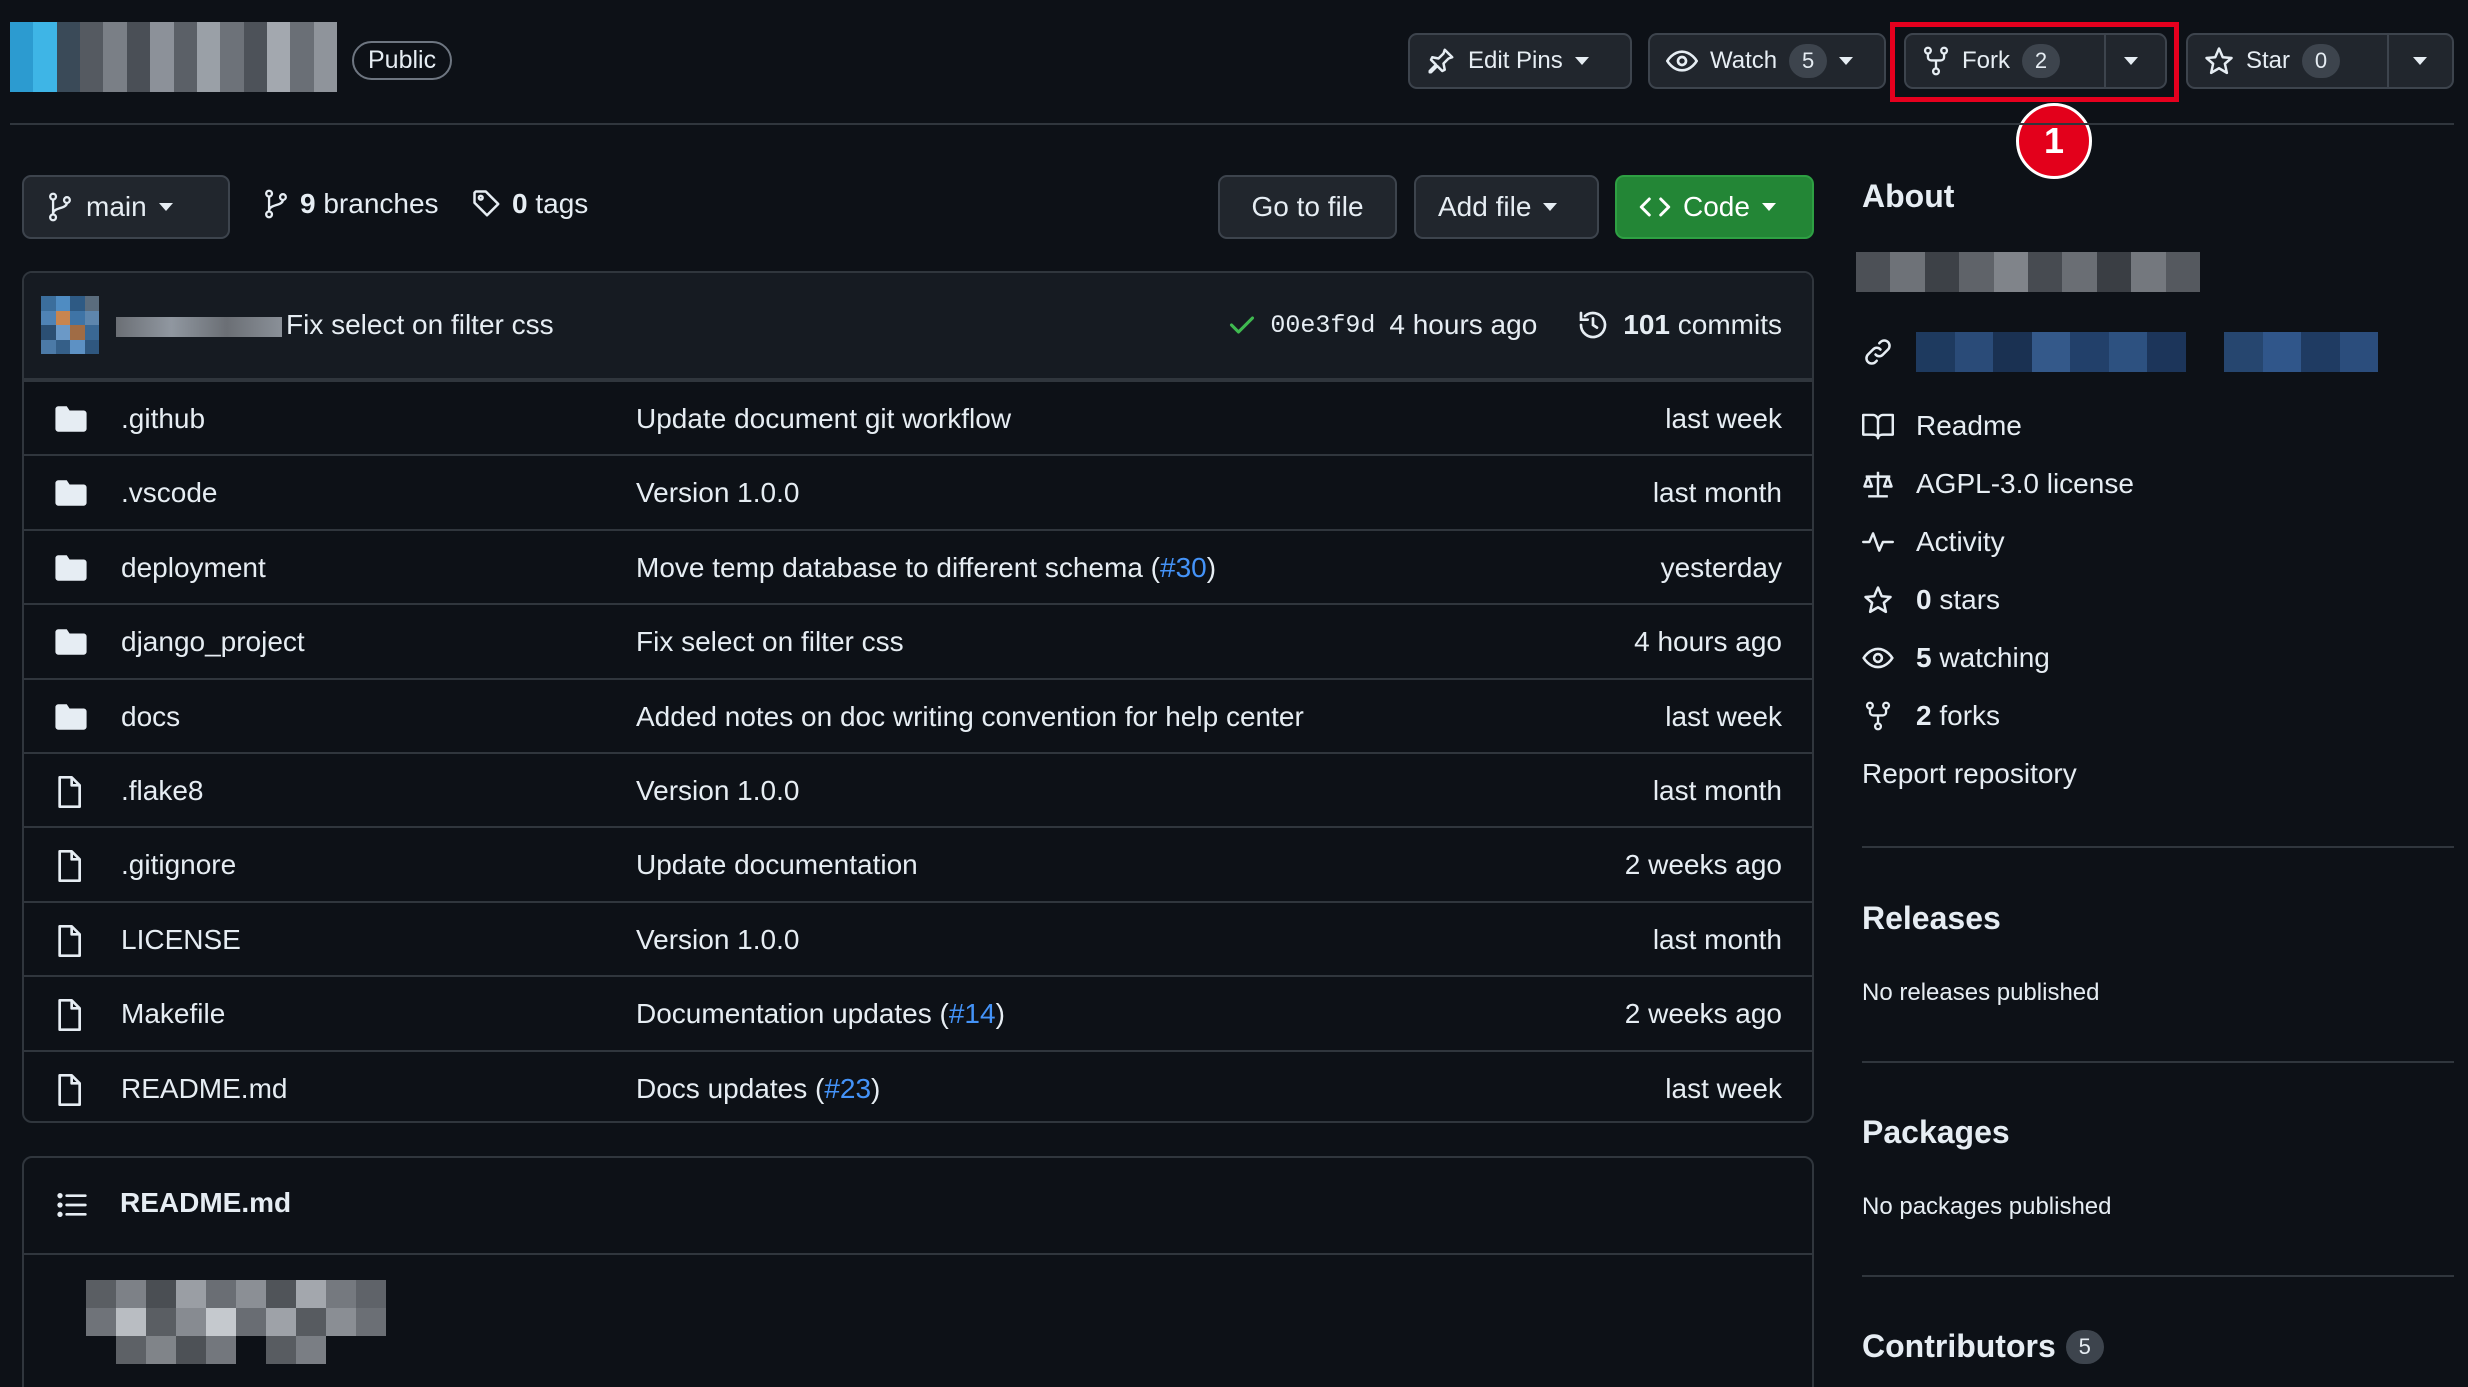 Image resolution: width=2468 pixels, height=1387 pixels. Describe the element at coordinates (1307, 207) in the screenshot. I see `go-to-file-button: Go to file` at that location.